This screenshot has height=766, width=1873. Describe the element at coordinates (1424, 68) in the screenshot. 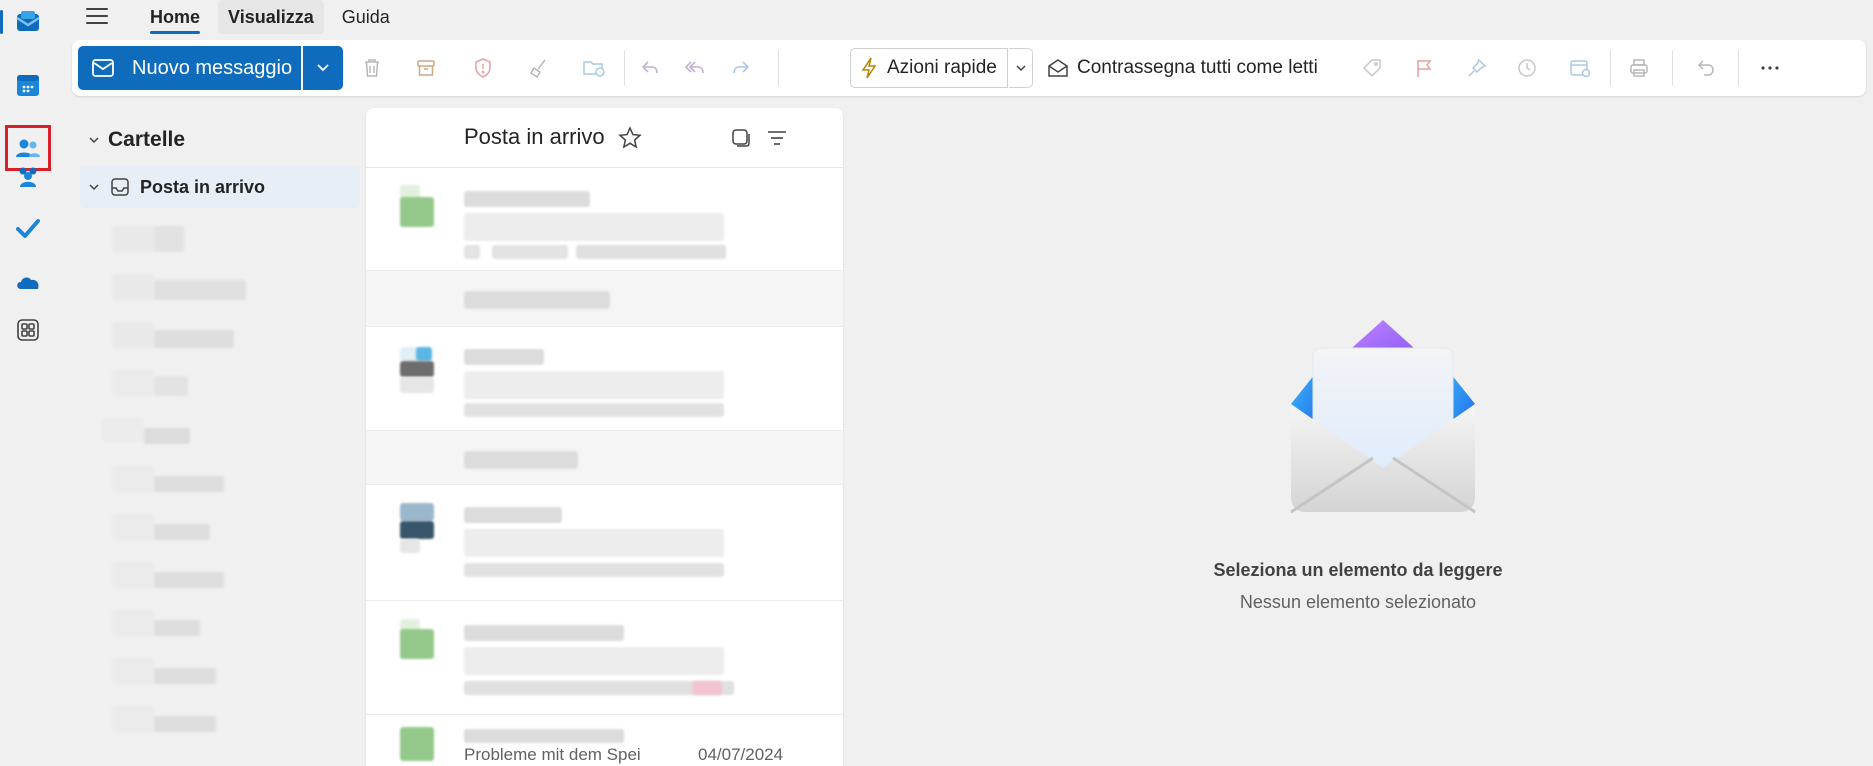

I see `flag-icon` at that location.